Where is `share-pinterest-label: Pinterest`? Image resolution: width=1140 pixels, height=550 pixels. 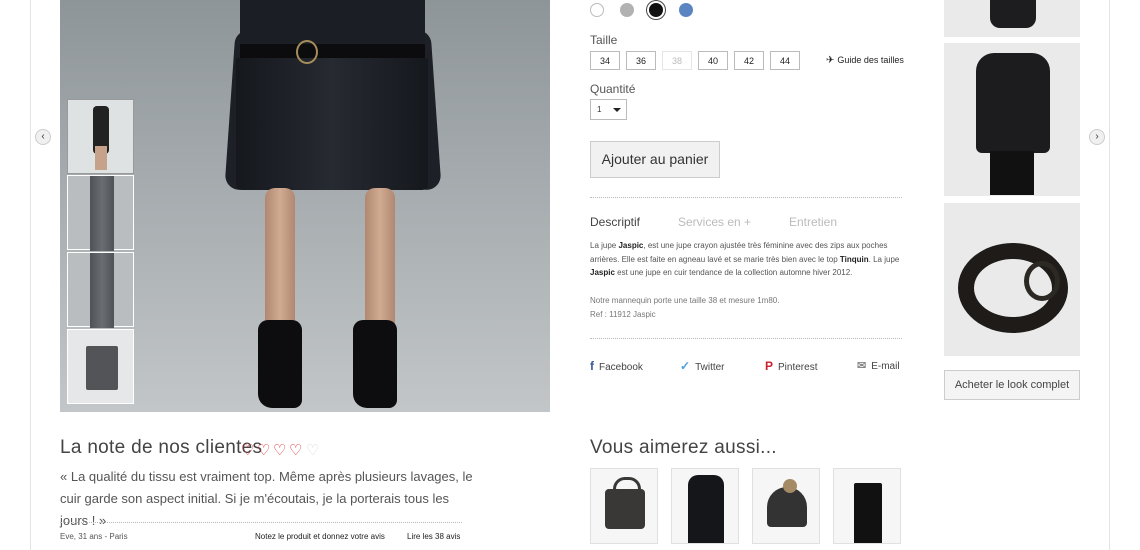 share-pinterest-label: Pinterest is located at coordinates (798, 367).